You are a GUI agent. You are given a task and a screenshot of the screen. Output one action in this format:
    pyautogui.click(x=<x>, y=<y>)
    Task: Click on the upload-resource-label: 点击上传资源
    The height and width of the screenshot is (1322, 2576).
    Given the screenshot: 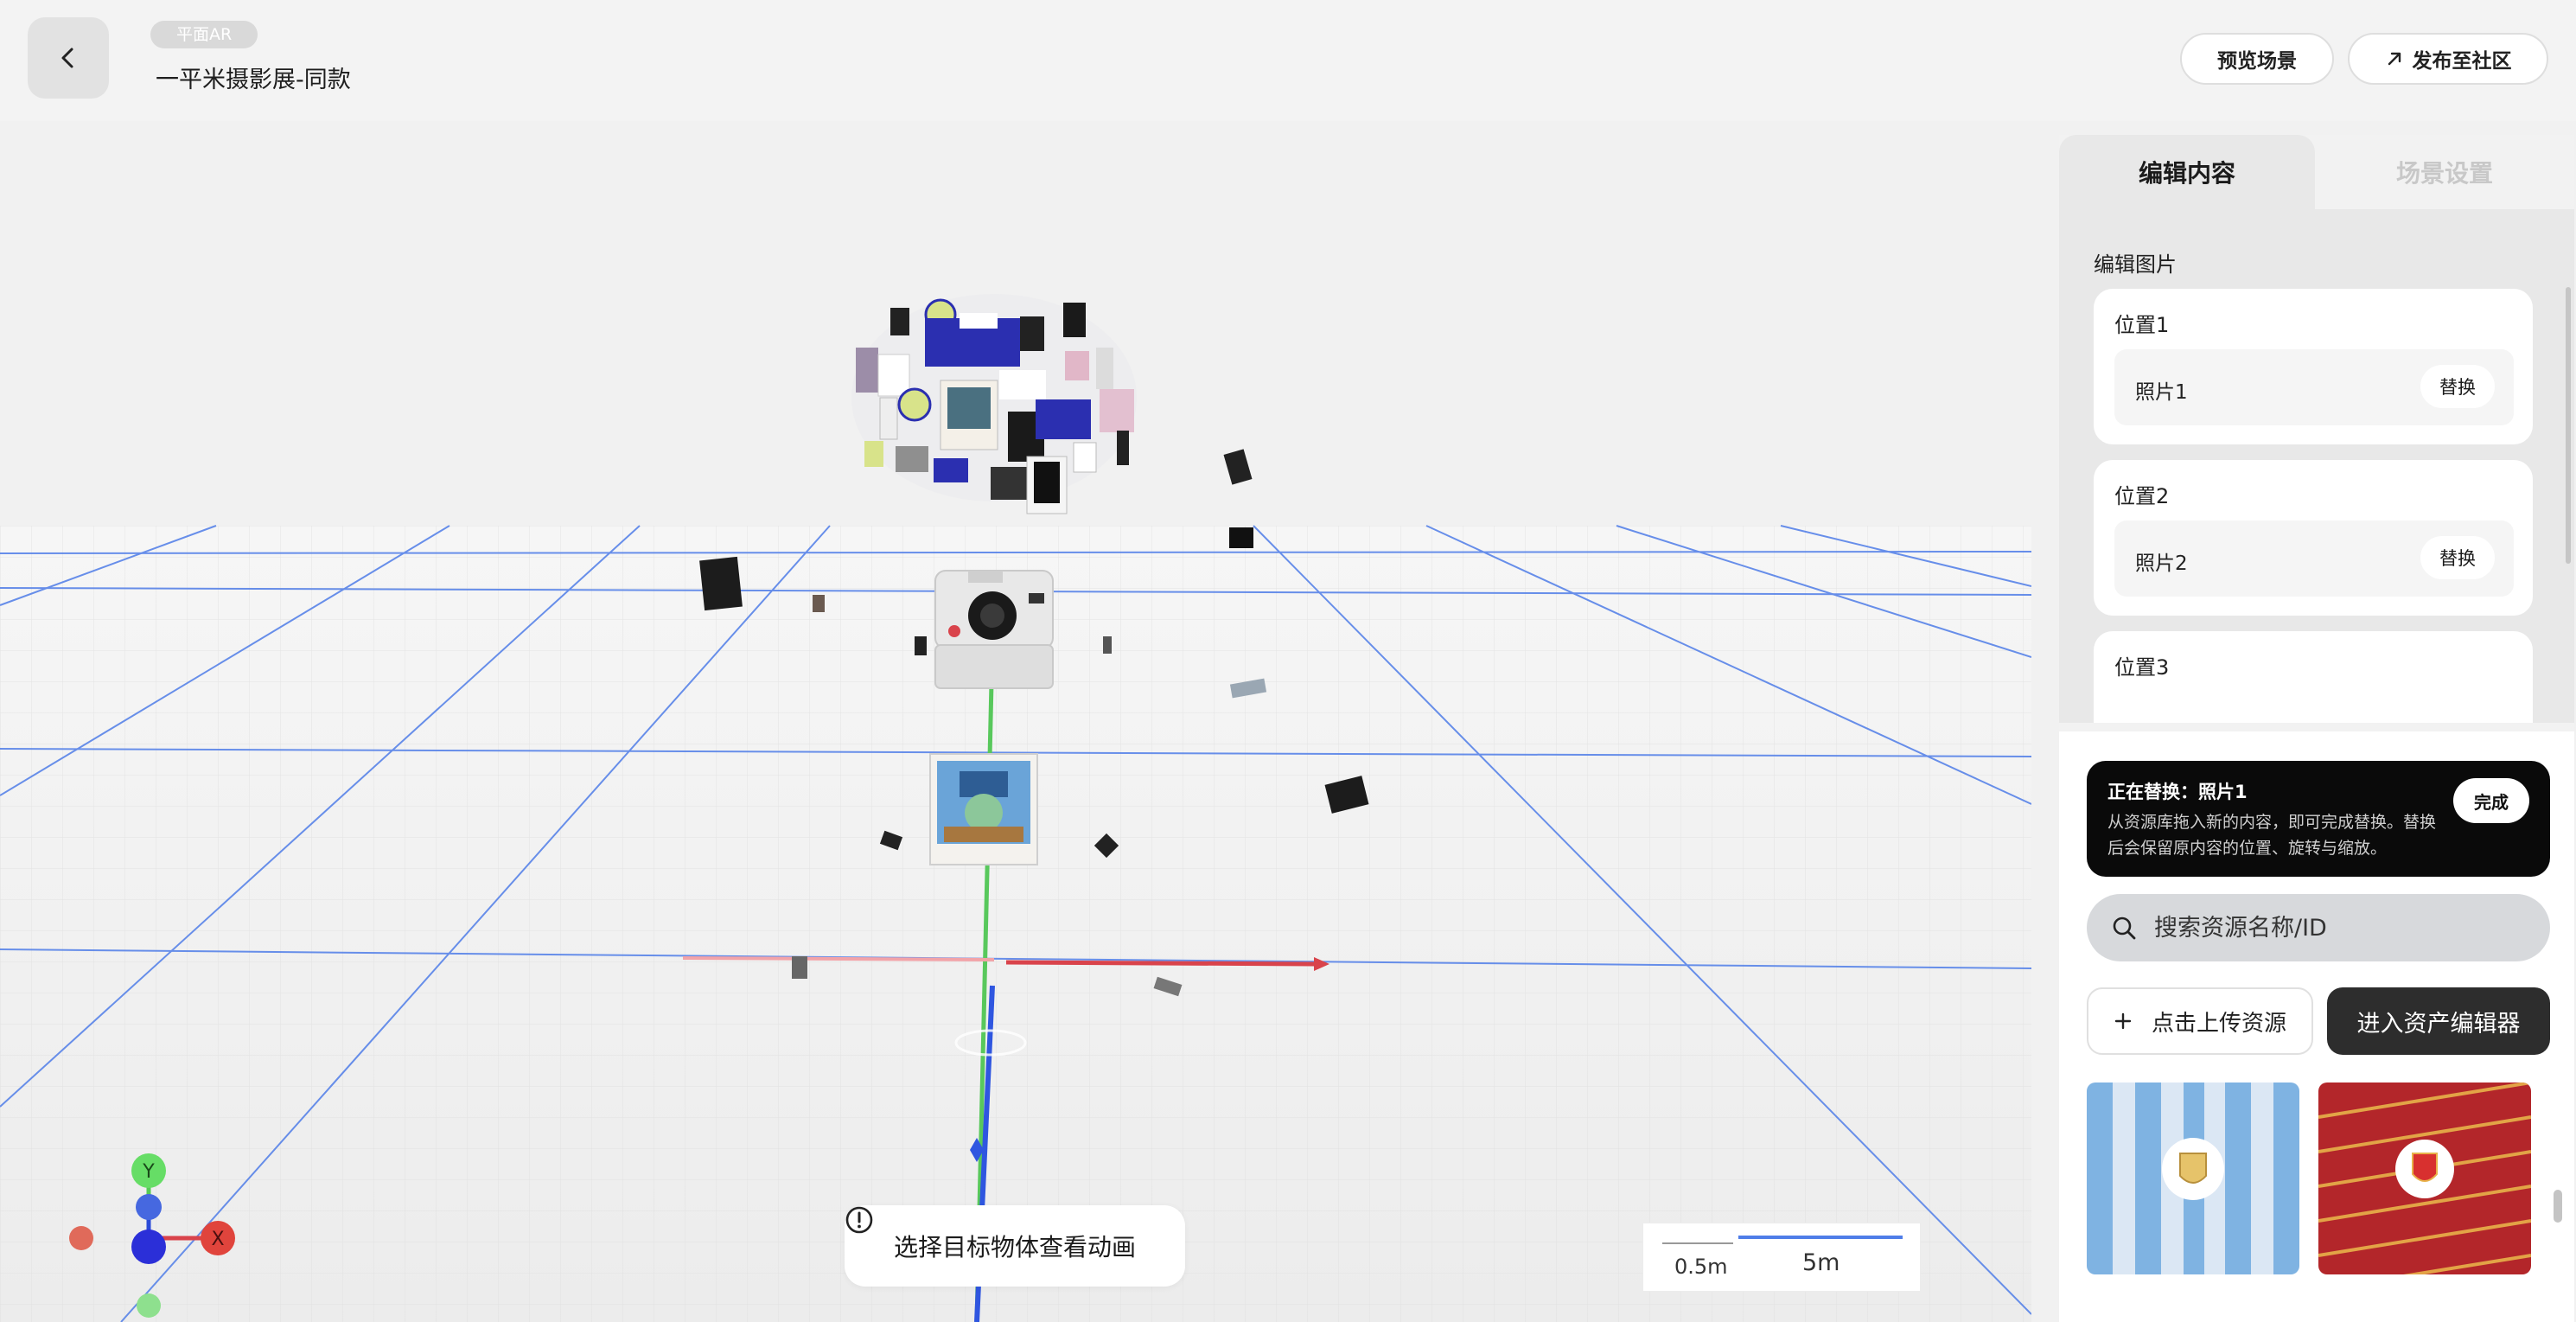 What is the action you would take?
    pyautogui.click(x=2218, y=1024)
    